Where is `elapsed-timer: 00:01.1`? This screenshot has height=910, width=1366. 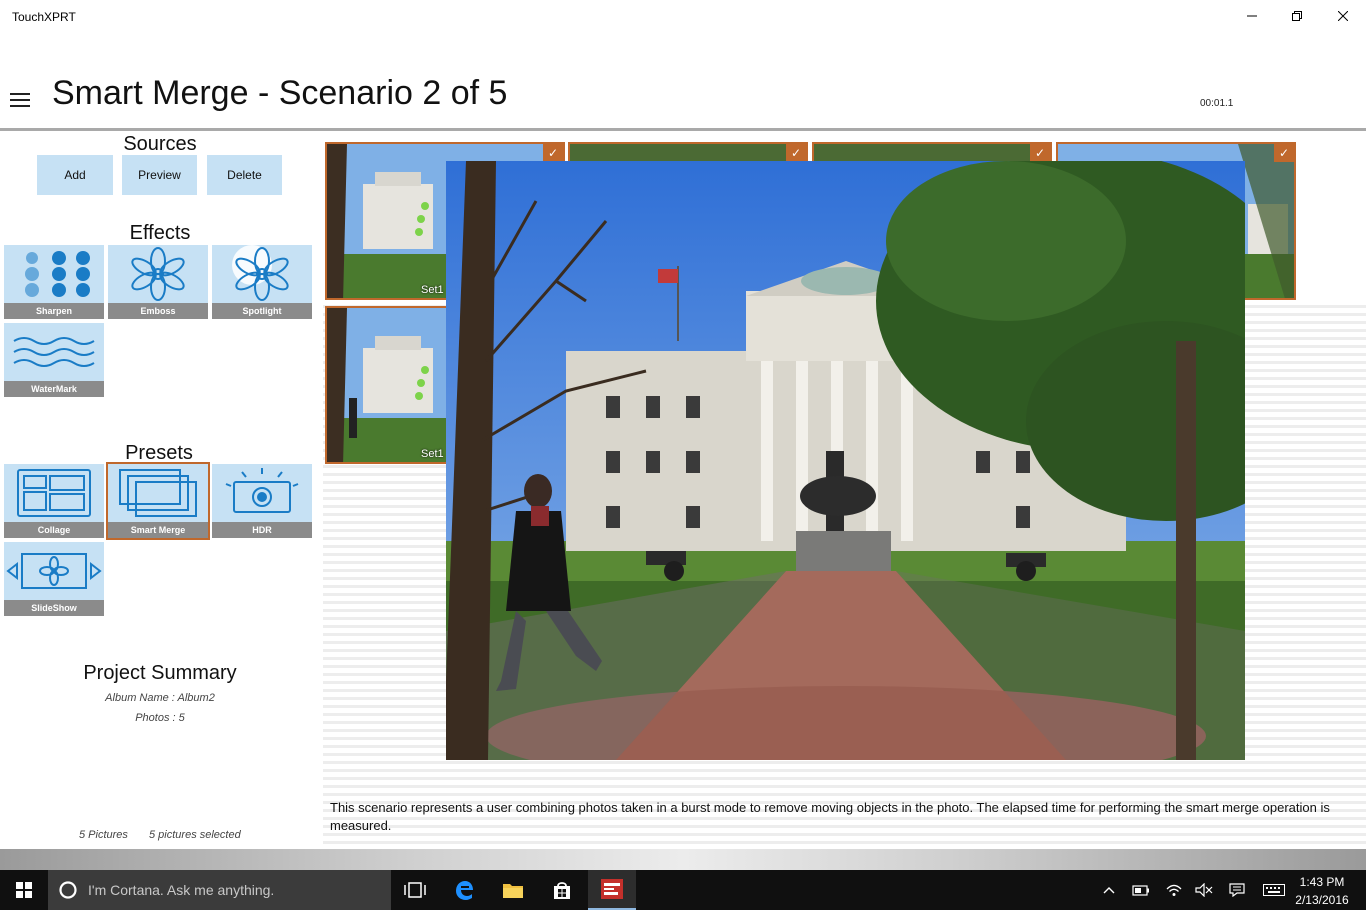 elapsed-timer: 00:01.1 is located at coordinates (1217, 103).